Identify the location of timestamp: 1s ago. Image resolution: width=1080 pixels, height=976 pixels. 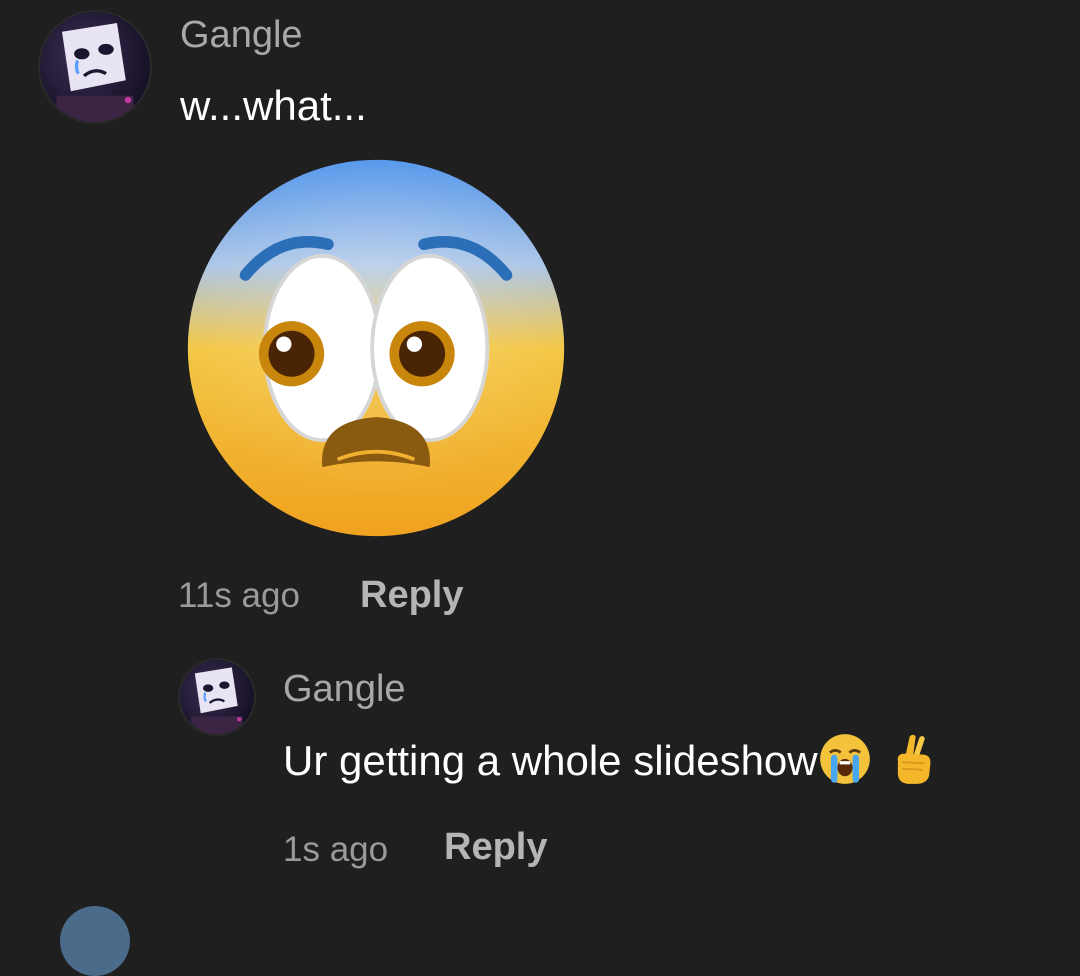
(336, 849).